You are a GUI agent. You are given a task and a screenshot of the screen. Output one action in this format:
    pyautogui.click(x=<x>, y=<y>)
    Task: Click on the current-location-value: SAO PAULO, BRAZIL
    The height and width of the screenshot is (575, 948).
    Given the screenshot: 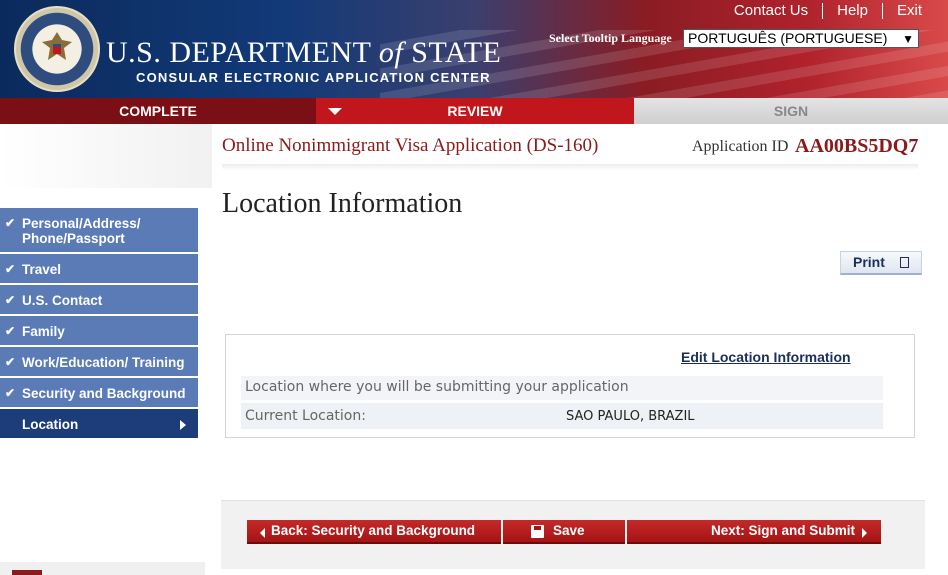 What is the action you would take?
    pyautogui.click(x=630, y=416)
    